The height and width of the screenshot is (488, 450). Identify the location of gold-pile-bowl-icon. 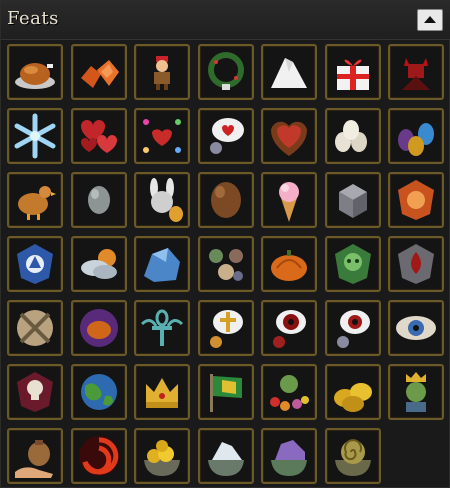
(162, 458).